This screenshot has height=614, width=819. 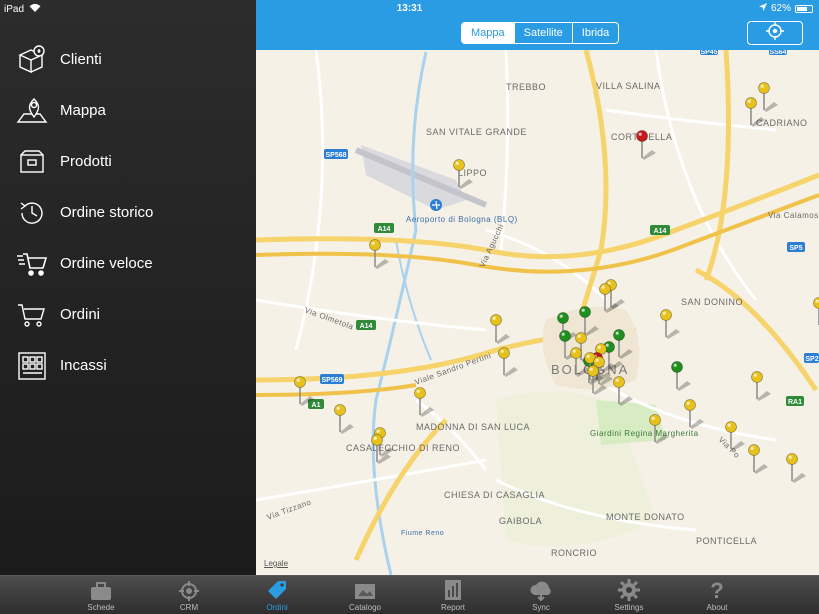 What do you see at coordinates (277, 588) in the screenshot?
I see `tag-icon` at bounding box center [277, 588].